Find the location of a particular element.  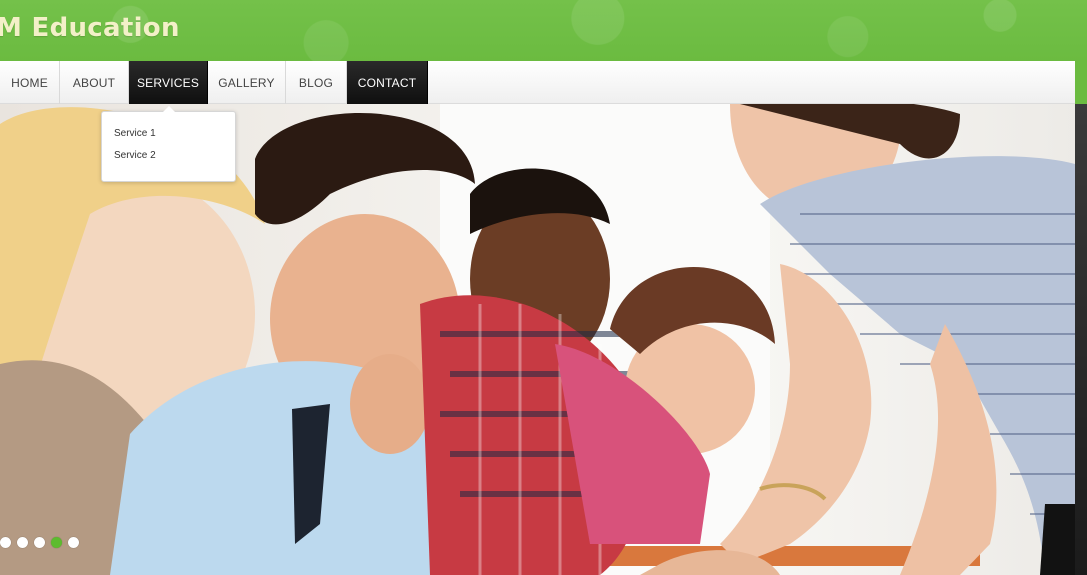

dropdown-caret-icon is located at coordinates (169, 109).